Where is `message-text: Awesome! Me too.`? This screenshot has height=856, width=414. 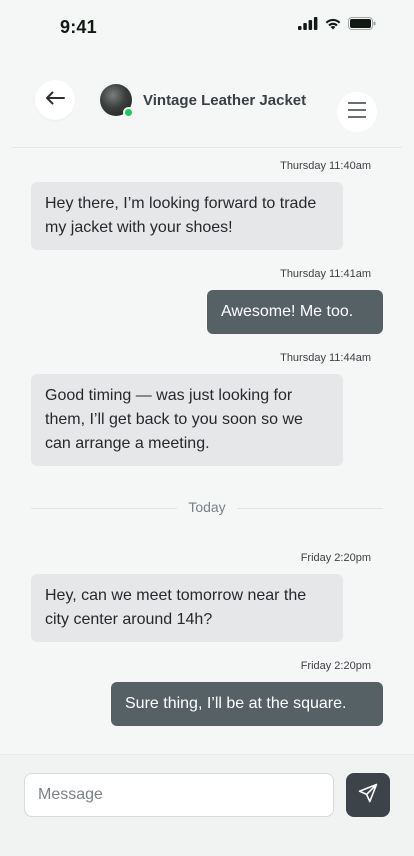 message-text: Awesome! Me too. is located at coordinates (287, 311).